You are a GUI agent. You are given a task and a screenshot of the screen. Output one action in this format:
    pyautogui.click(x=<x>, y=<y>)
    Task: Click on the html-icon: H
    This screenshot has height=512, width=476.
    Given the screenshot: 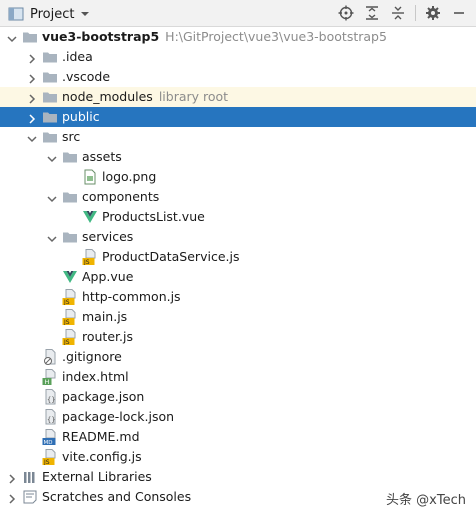 What is the action you would take?
    pyautogui.click(x=50, y=377)
    